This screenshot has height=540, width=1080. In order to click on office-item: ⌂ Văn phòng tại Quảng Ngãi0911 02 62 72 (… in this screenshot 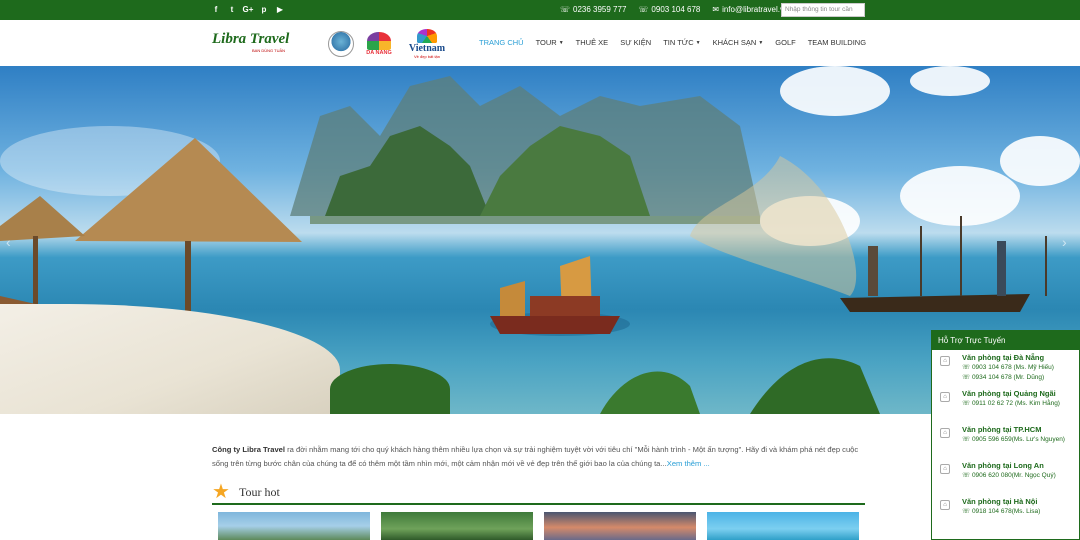, I will do `click(1005, 404)`.